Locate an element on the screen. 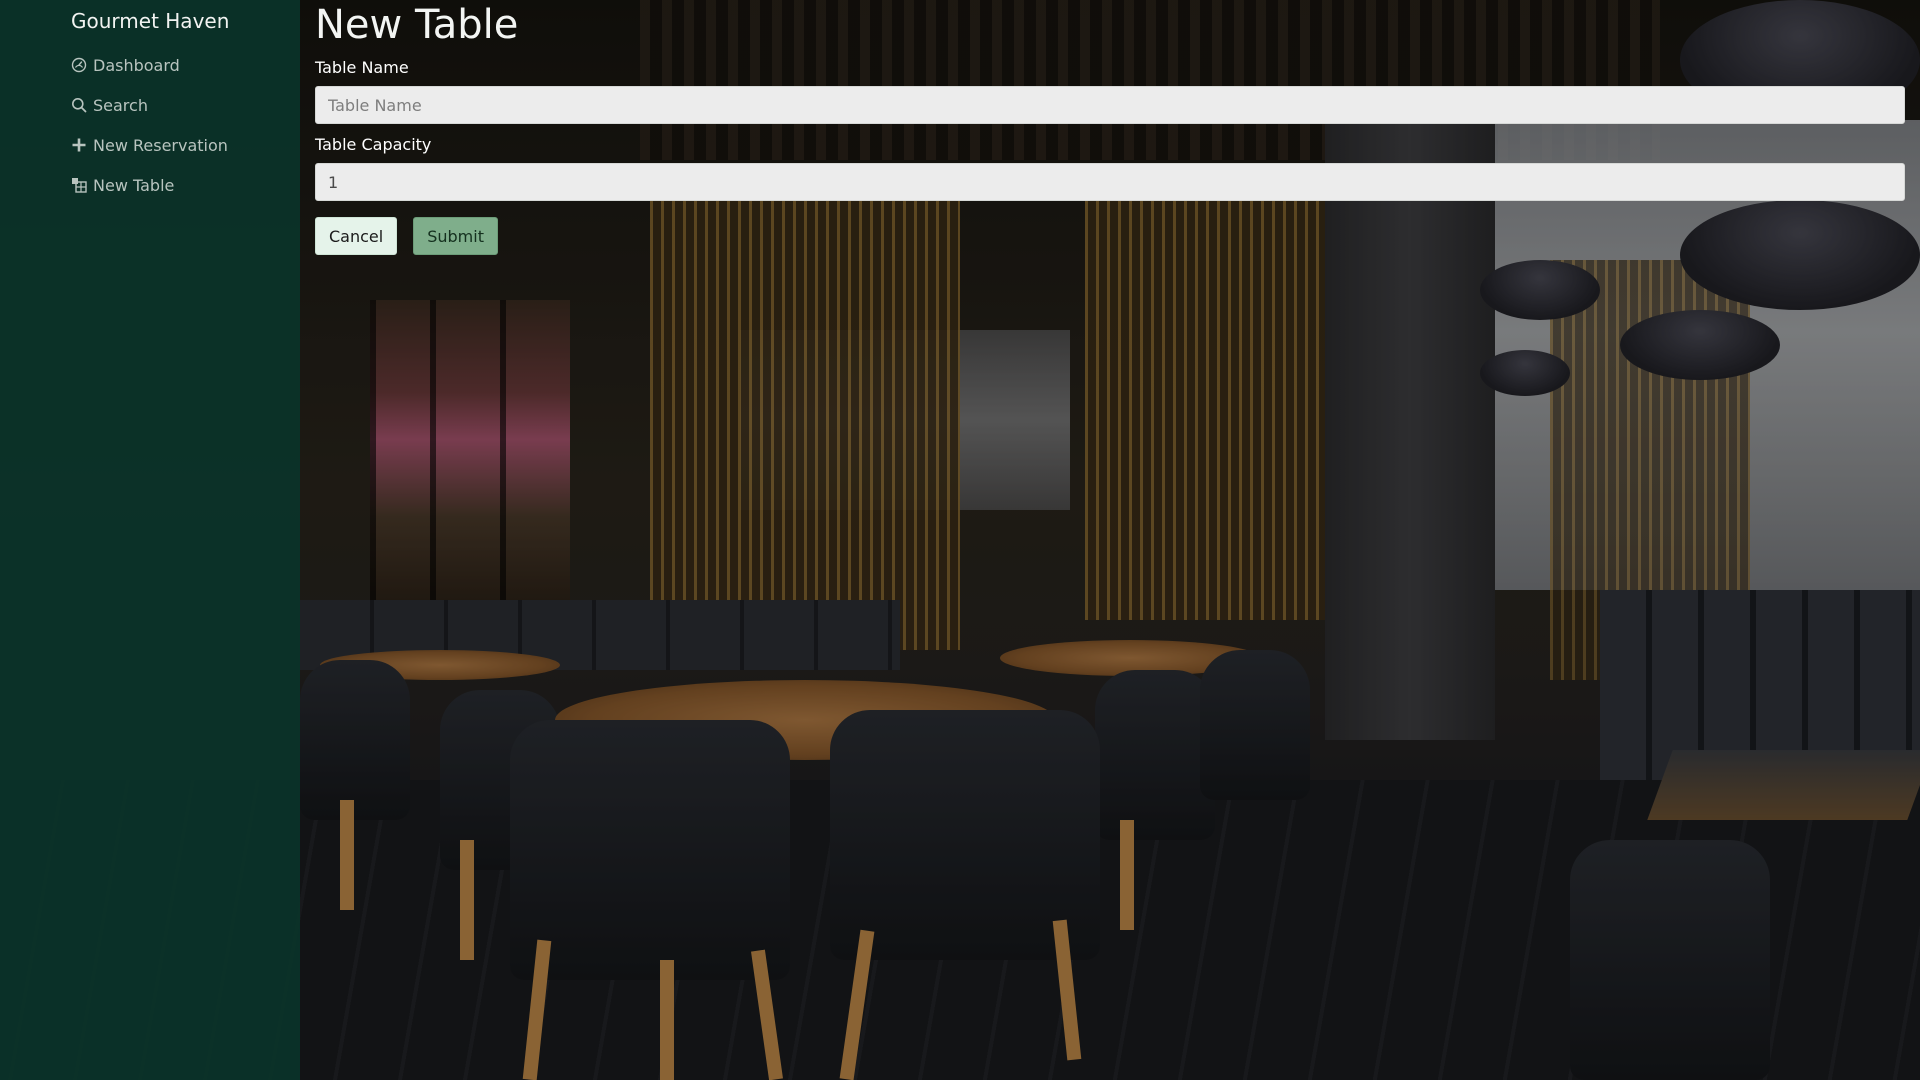 This screenshot has width=1920, height=1080. sidebar-item-label: Dashboard is located at coordinates (136, 65).